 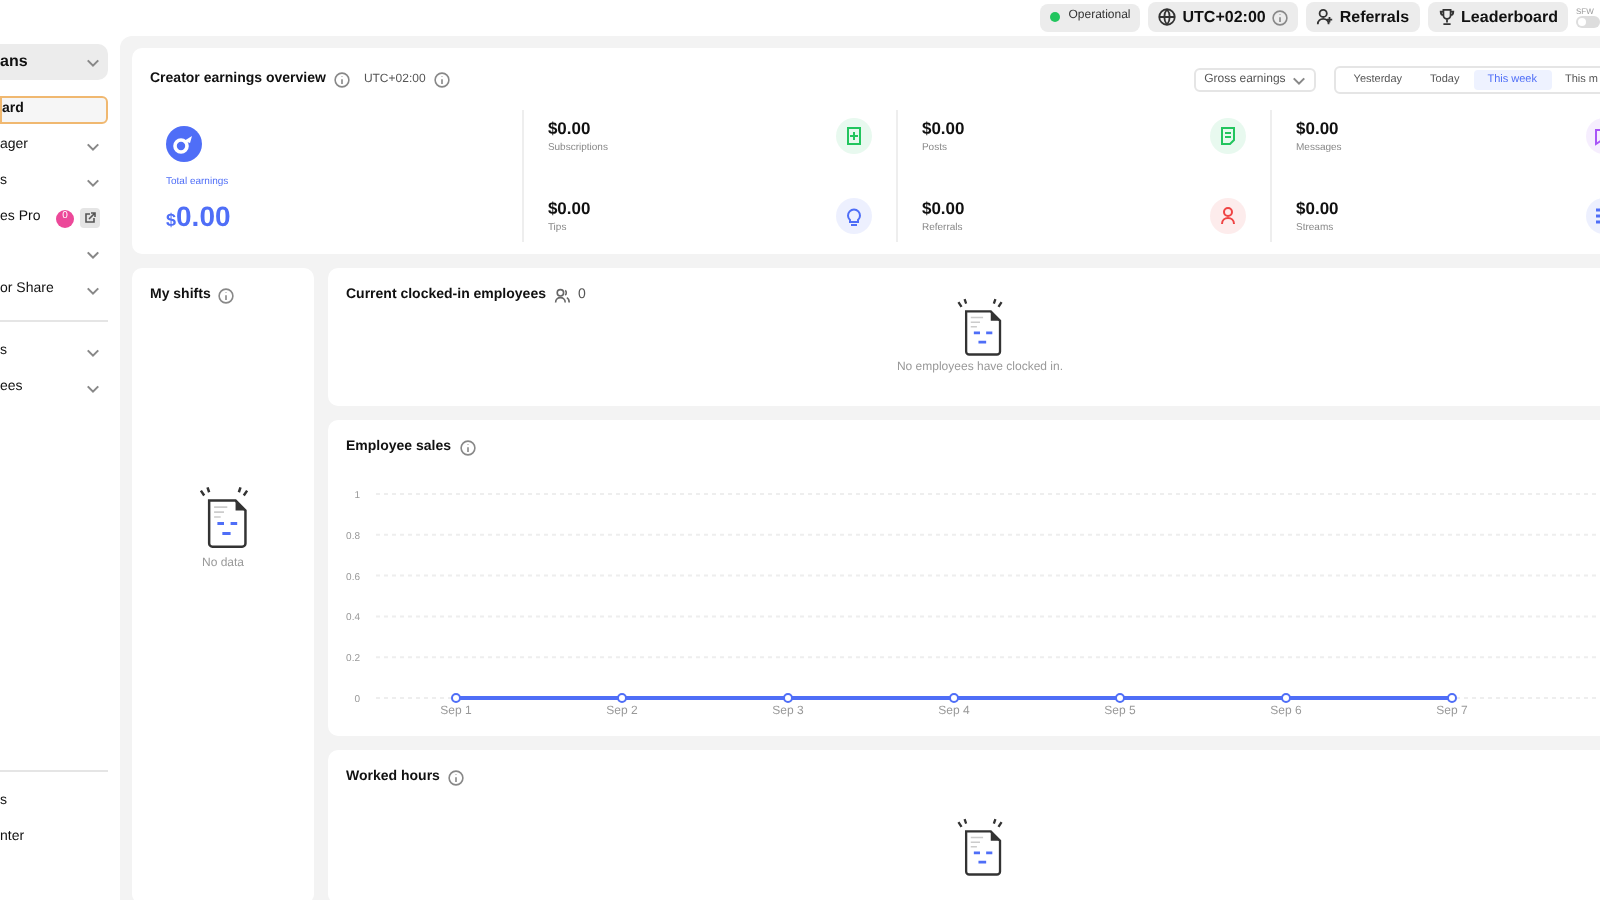 I want to click on person-plus-icon, so click(x=1324, y=17).